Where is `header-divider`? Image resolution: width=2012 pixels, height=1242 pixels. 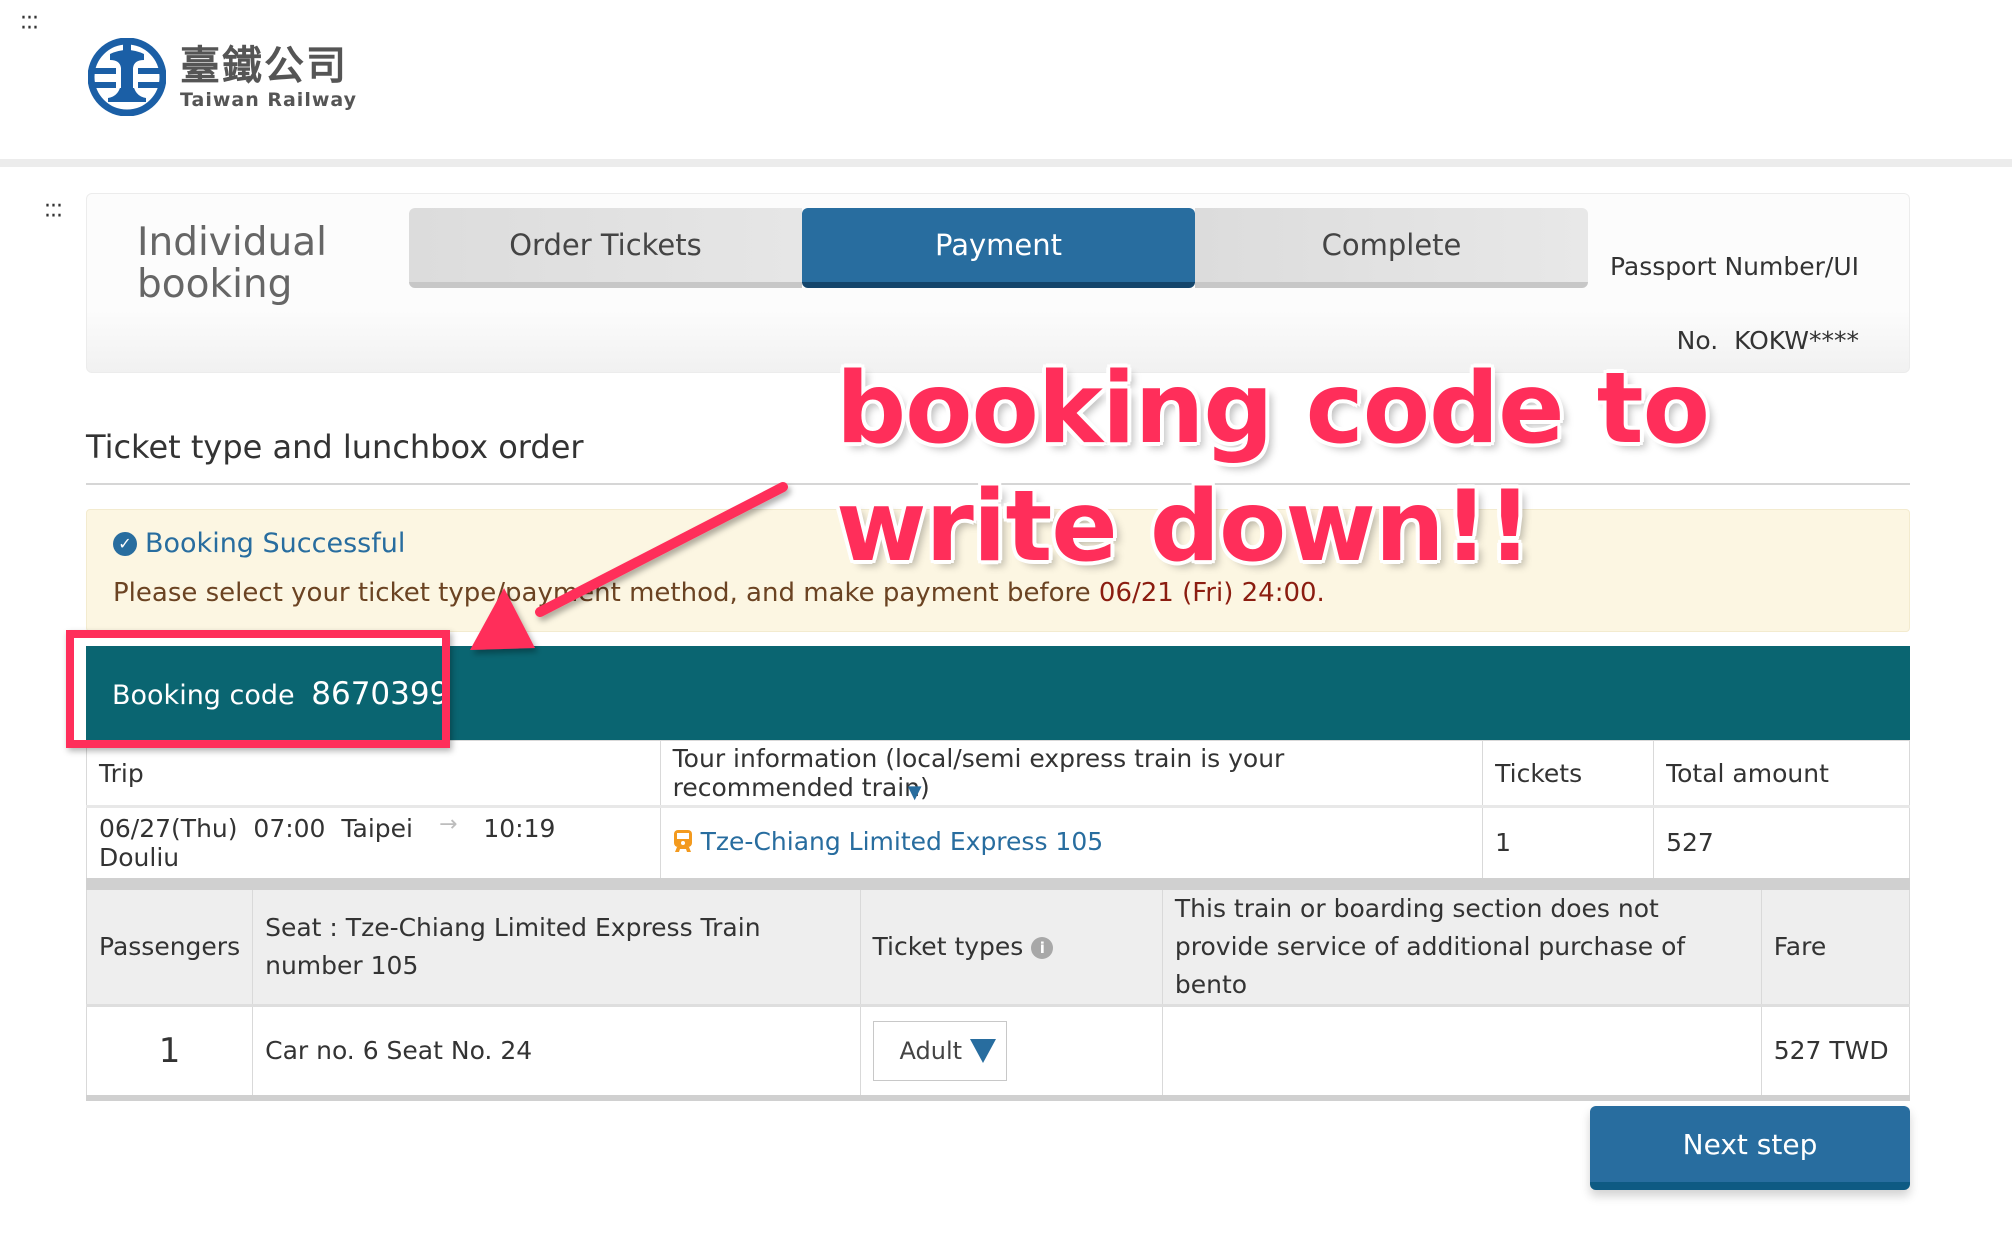
header-divider is located at coordinates (1006, 163).